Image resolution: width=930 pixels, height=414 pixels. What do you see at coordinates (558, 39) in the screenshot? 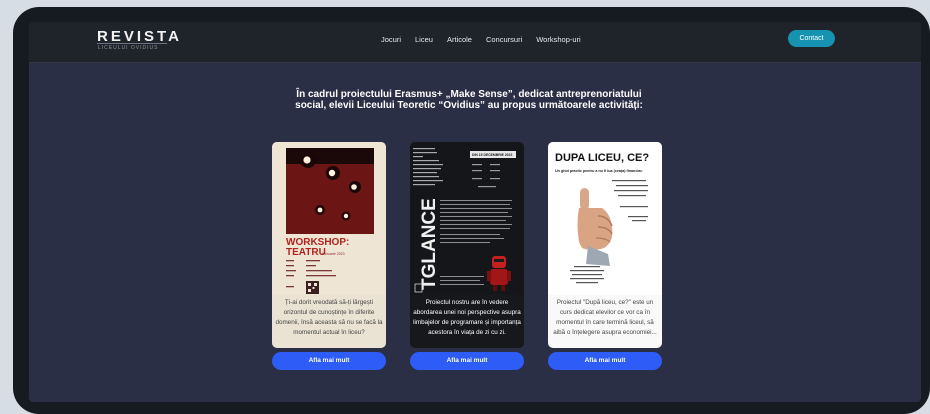
I see `nav-workshop-uri: Workshop-uri` at bounding box center [558, 39].